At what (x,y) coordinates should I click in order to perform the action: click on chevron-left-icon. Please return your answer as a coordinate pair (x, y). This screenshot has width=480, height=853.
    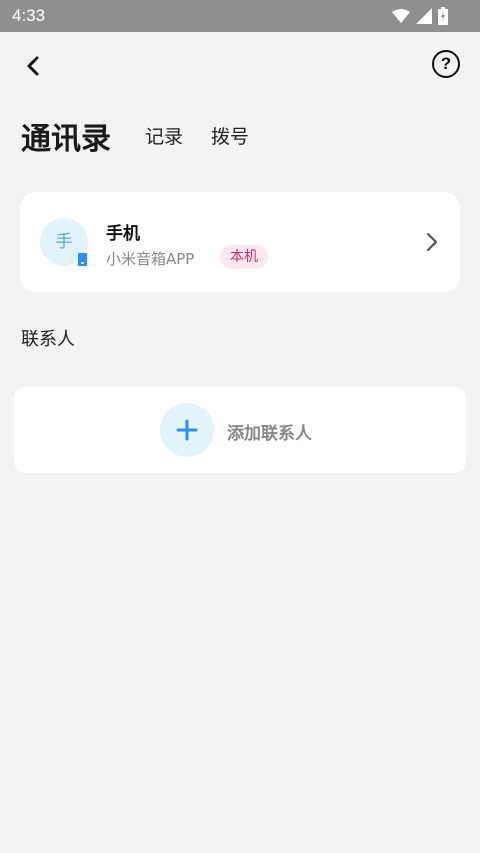
    Looking at the image, I should click on (33, 66).